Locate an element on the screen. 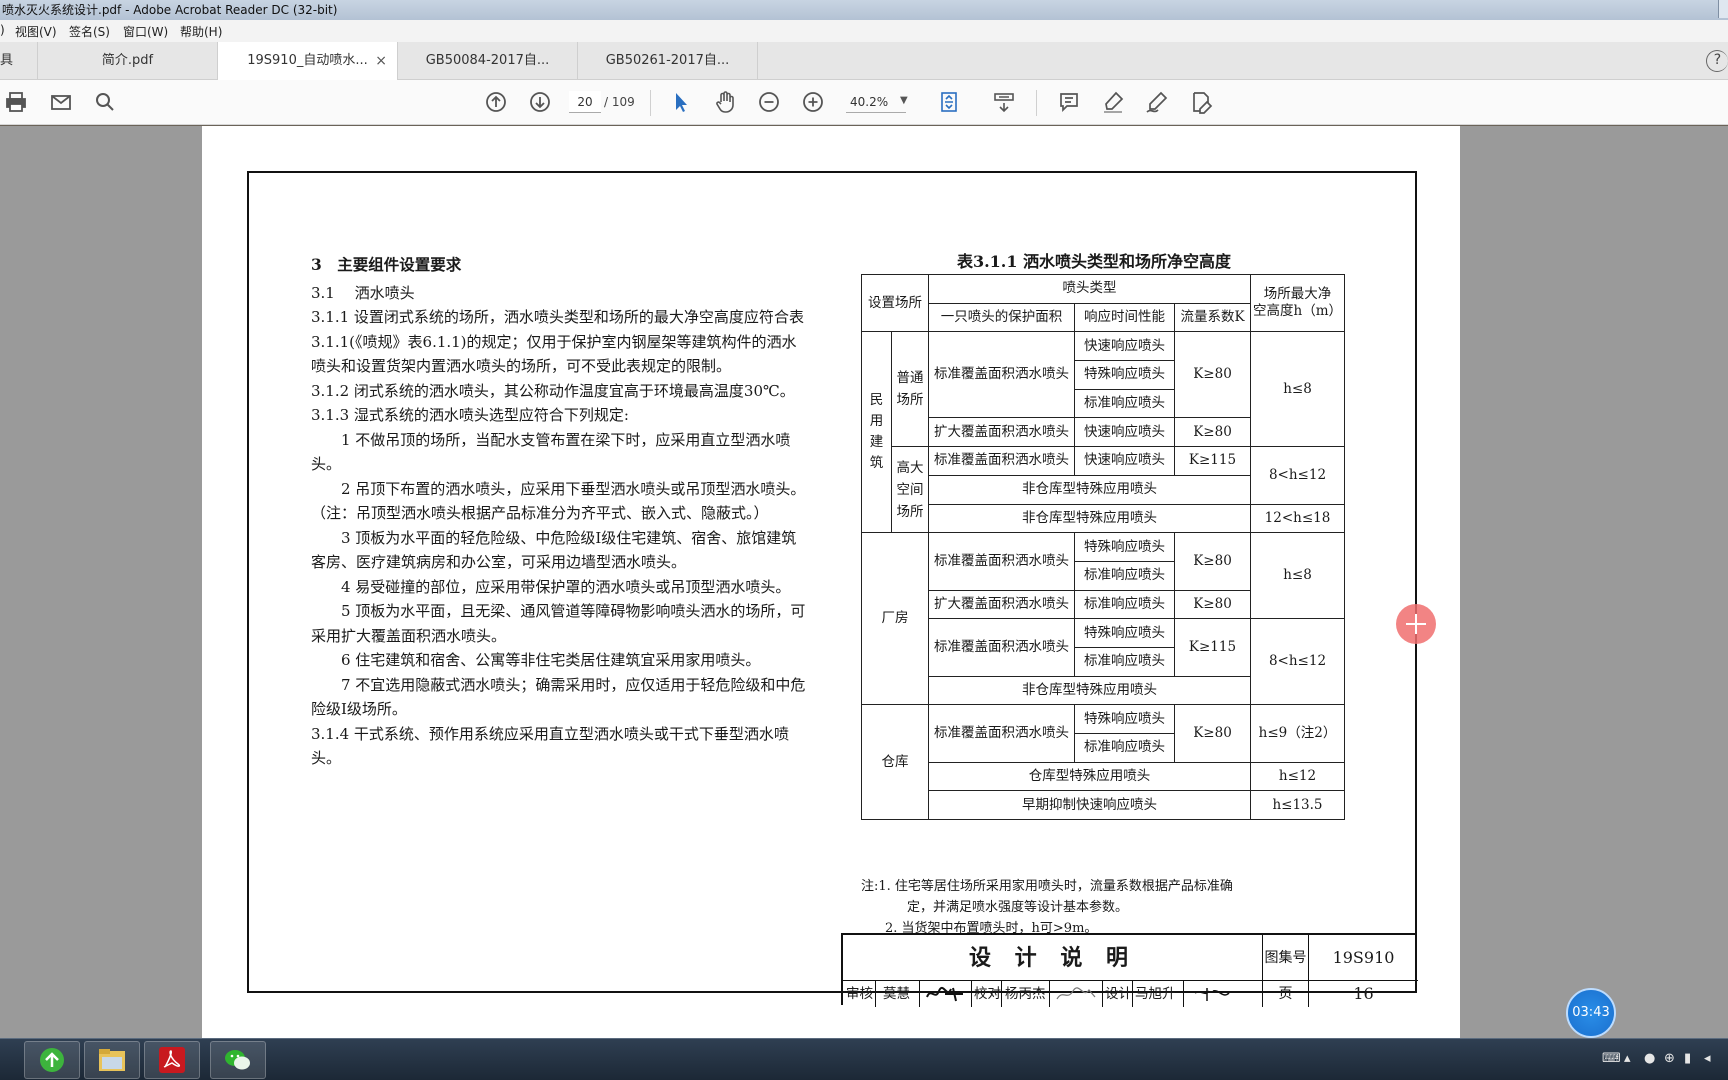 The image size is (1728, 1080). network-icon: ▮ is located at coordinates (1687, 1058).